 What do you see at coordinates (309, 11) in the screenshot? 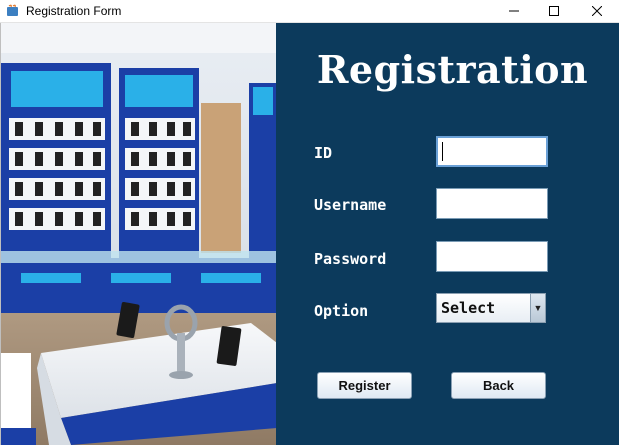
I see `title-bar: Registration Form` at bounding box center [309, 11].